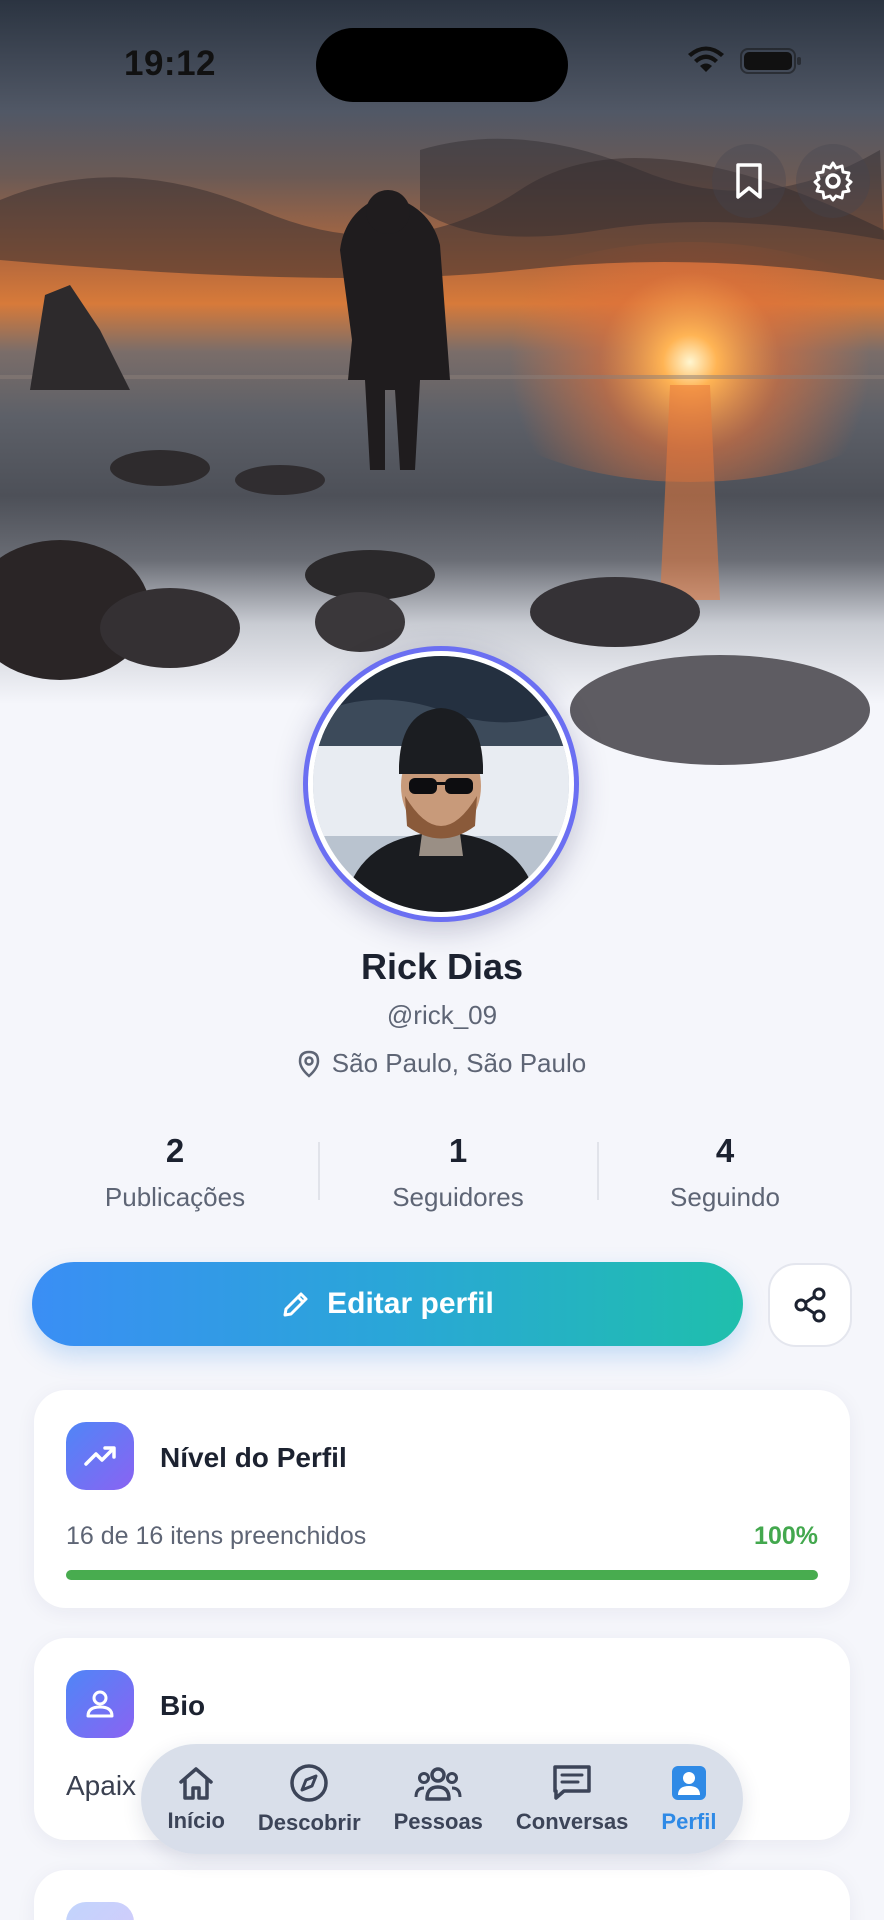 This screenshot has width=884, height=1920. I want to click on profile-stats: 2 Publicações 1 Seguidores 4 Seguindo, so click(442, 1177).